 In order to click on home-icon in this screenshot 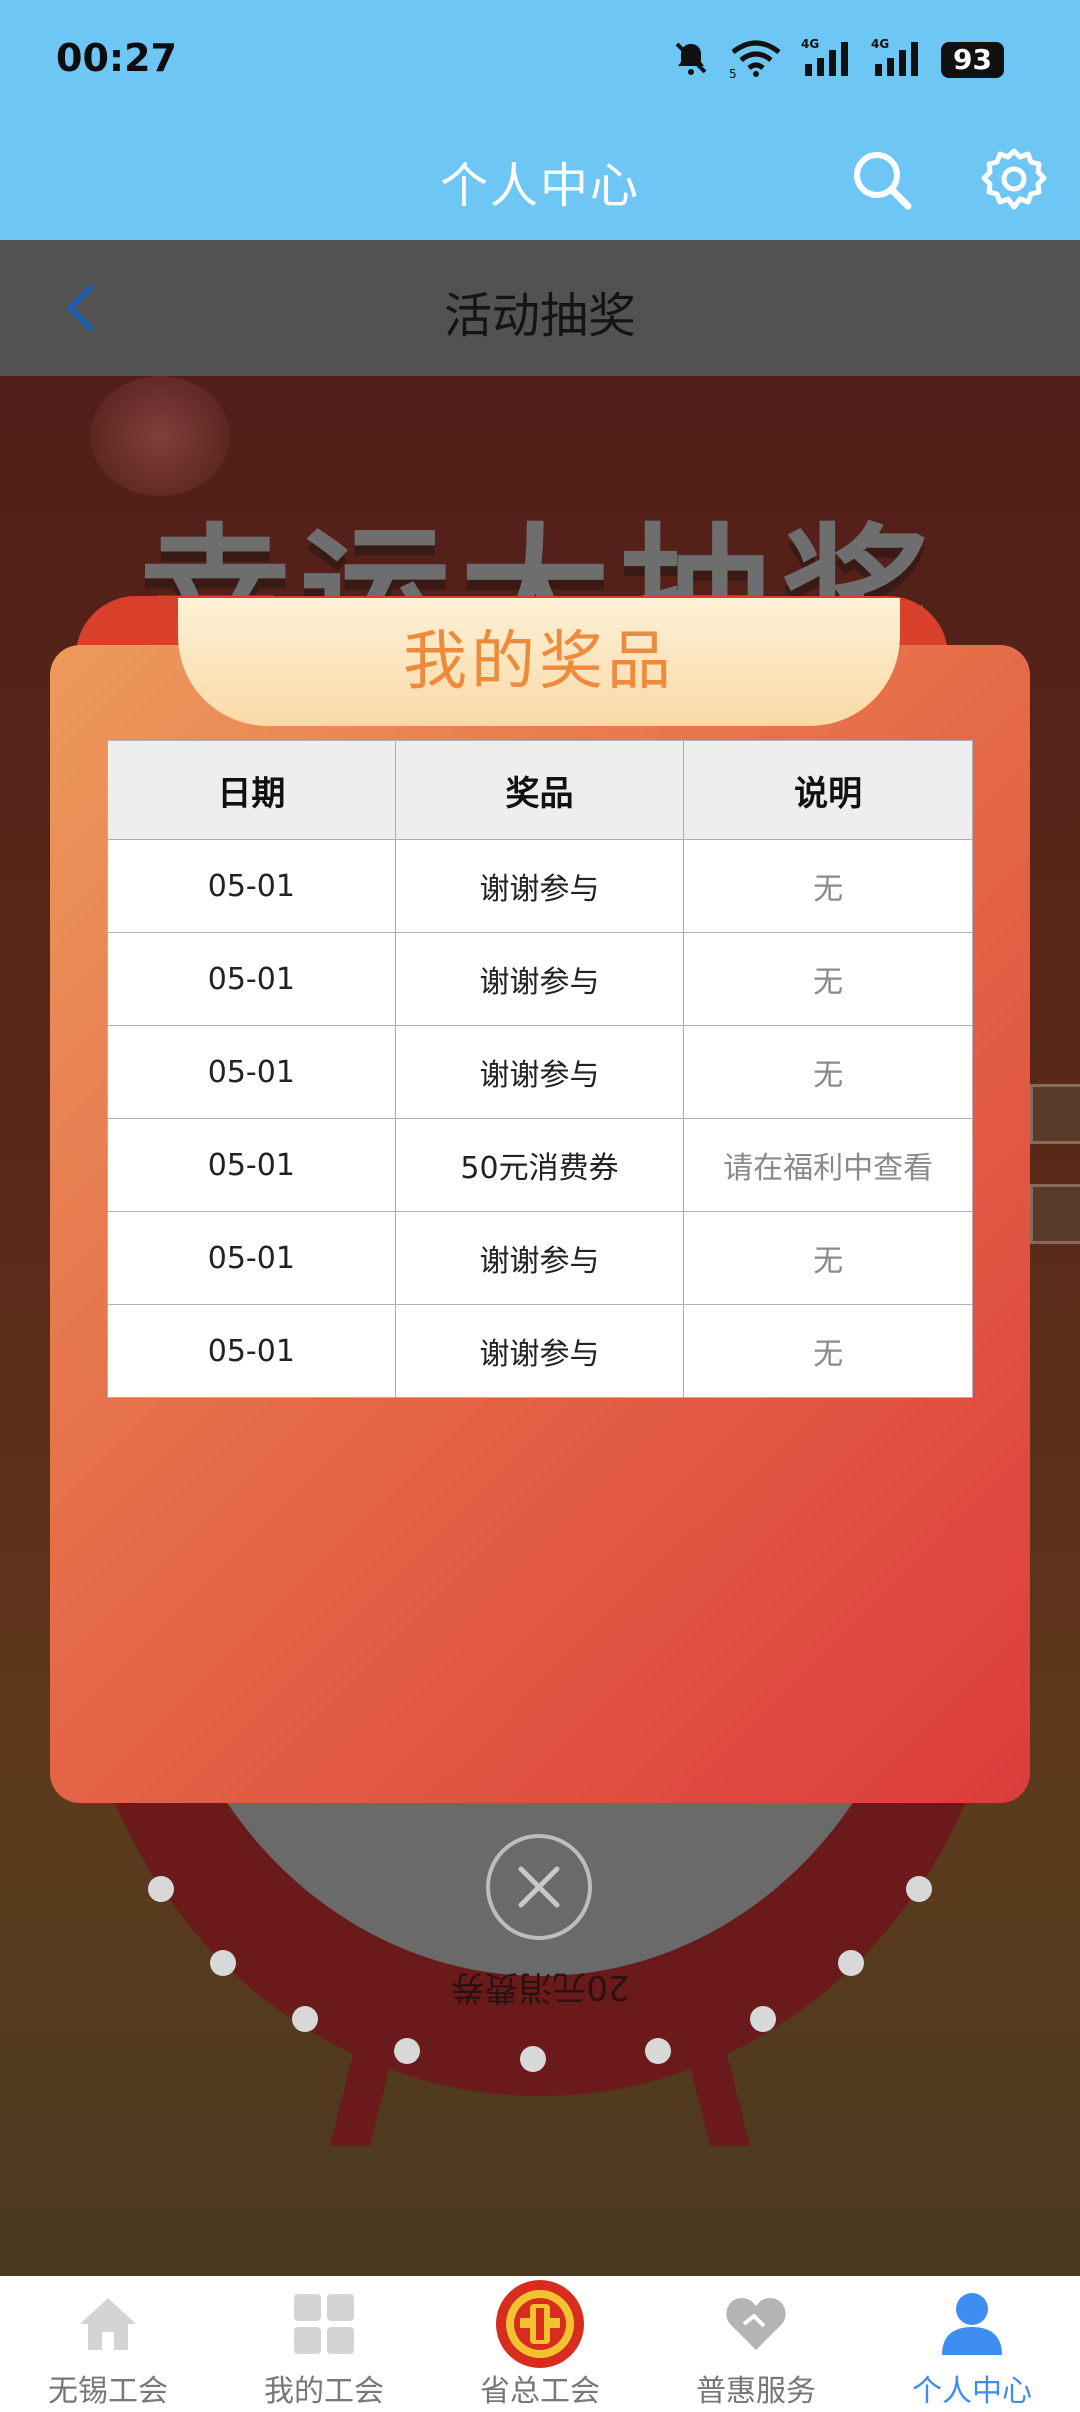, I will do `click(108, 2324)`.